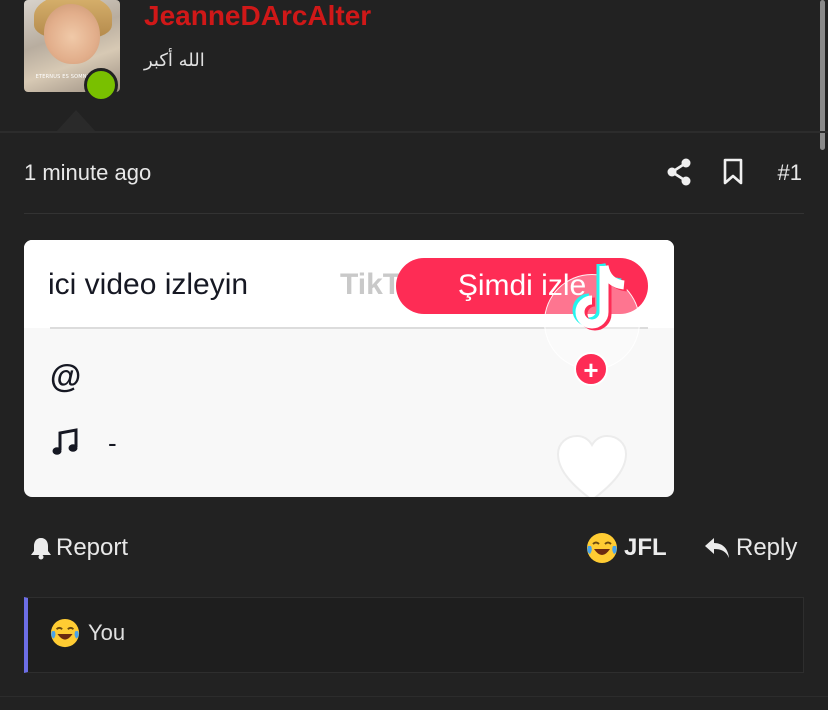 This screenshot has height=710, width=828. Describe the element at coordinates (371, 284) in the screenshot. I see `embed-brand-text: TikT` at that location.